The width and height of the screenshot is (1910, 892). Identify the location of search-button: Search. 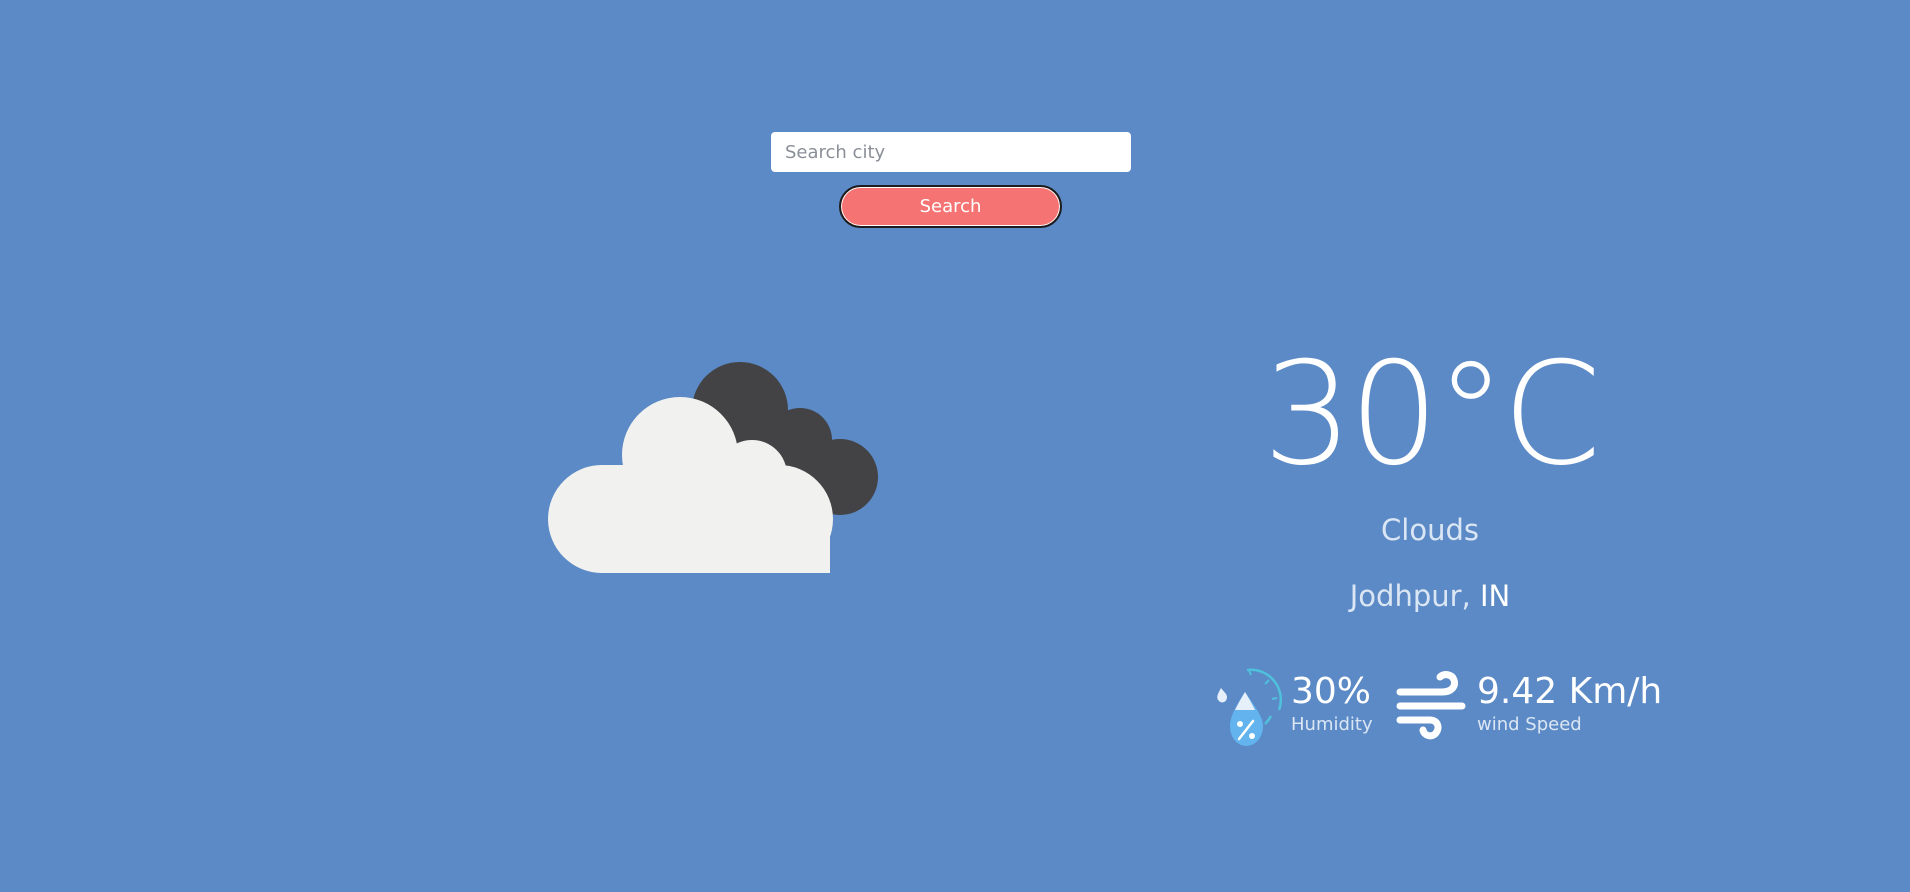
(950, 206).